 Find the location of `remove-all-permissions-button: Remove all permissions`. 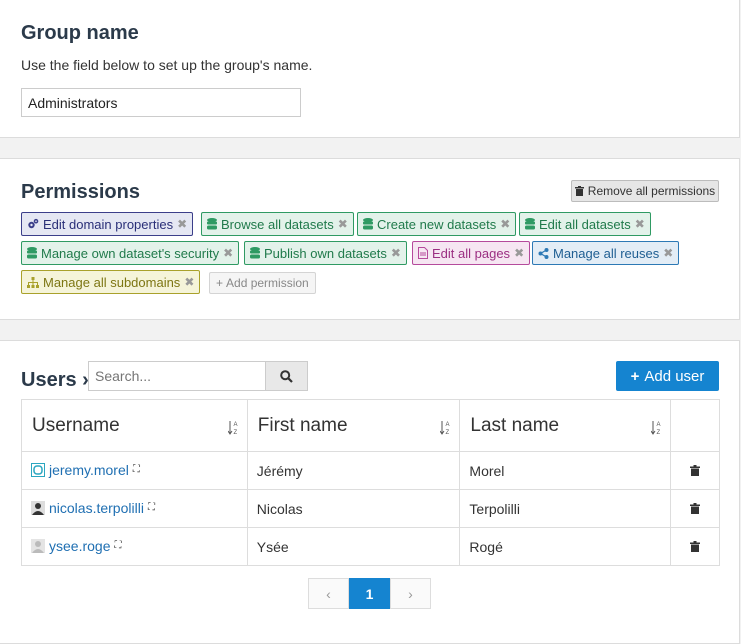

remove-all-permissions-button: Remove all permissions is located at coordinates (645, 191).